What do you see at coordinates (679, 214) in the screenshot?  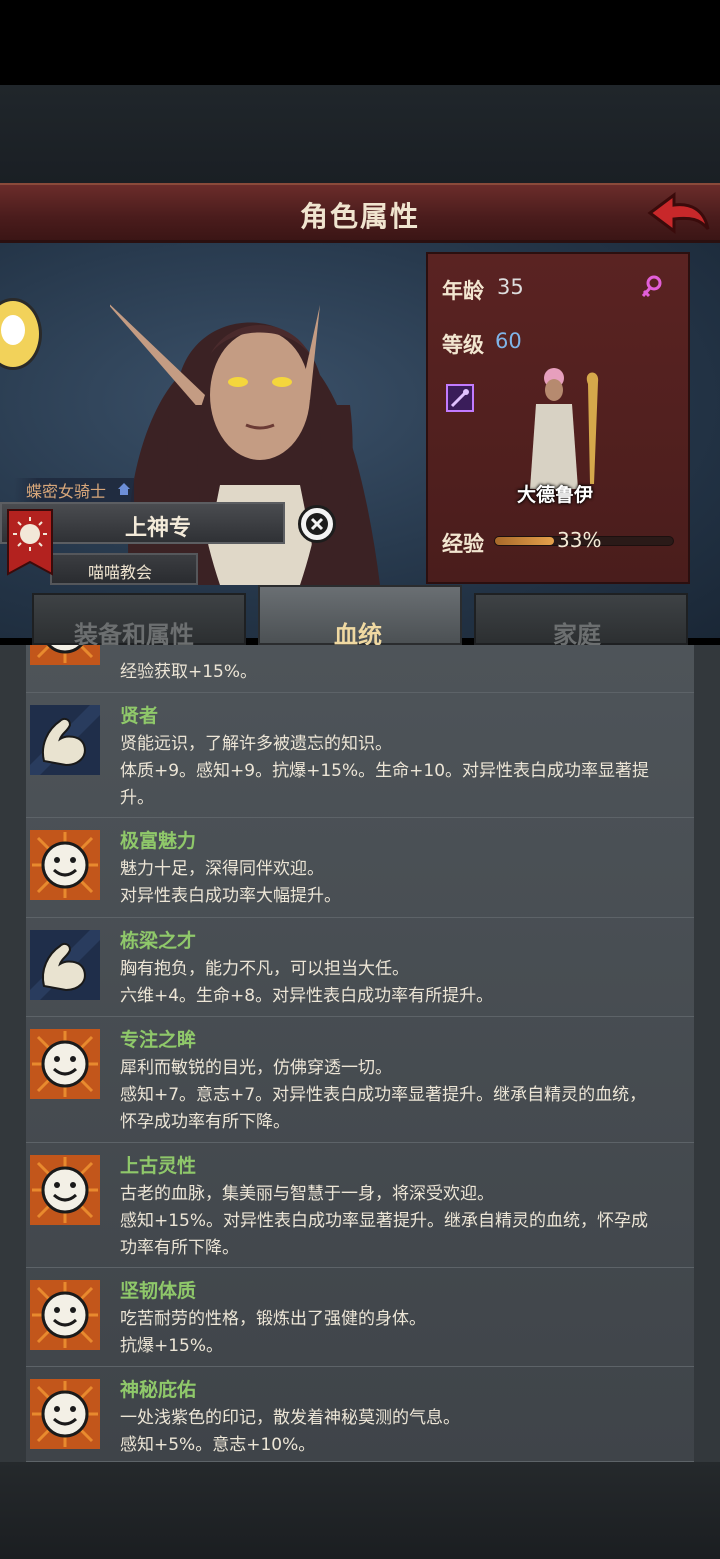 I see `back-arrow-icon` at bounding box center [679, 214].